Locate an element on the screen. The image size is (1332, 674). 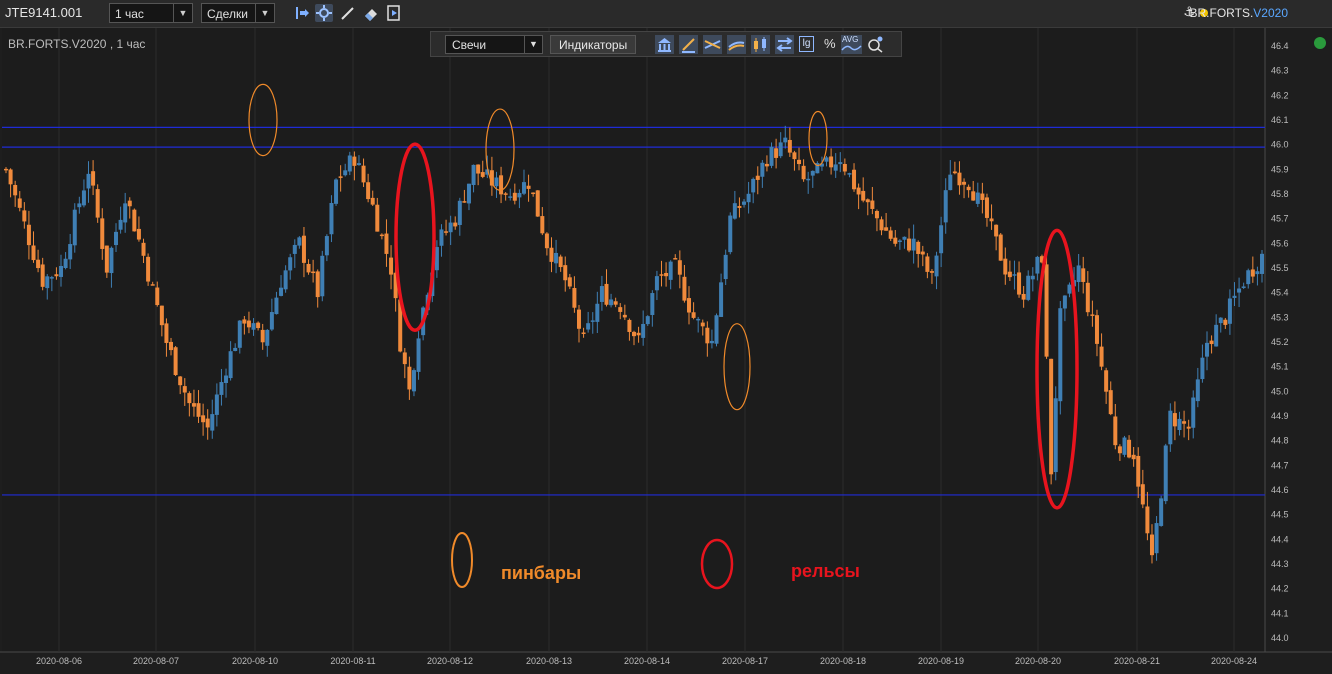
chart-type-select: Свечи ▼ is located at coordinates (494, 44).